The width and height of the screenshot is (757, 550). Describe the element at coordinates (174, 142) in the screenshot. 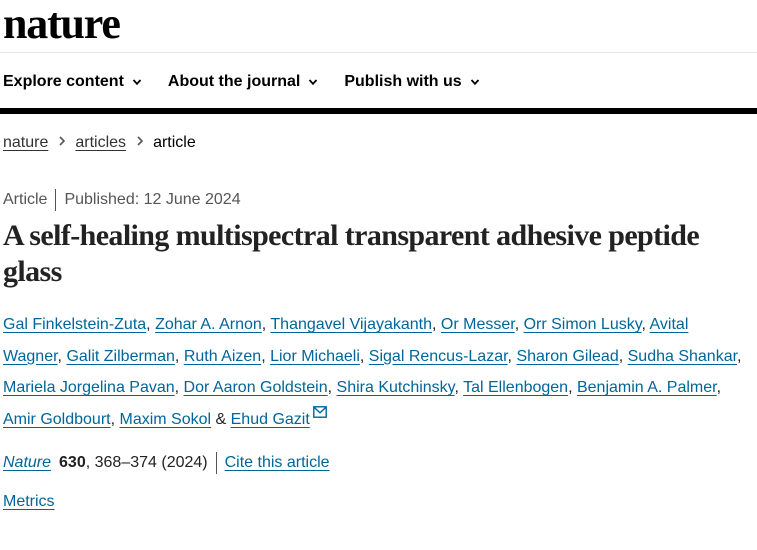

I see `breadcrumb-current: article` at that location.